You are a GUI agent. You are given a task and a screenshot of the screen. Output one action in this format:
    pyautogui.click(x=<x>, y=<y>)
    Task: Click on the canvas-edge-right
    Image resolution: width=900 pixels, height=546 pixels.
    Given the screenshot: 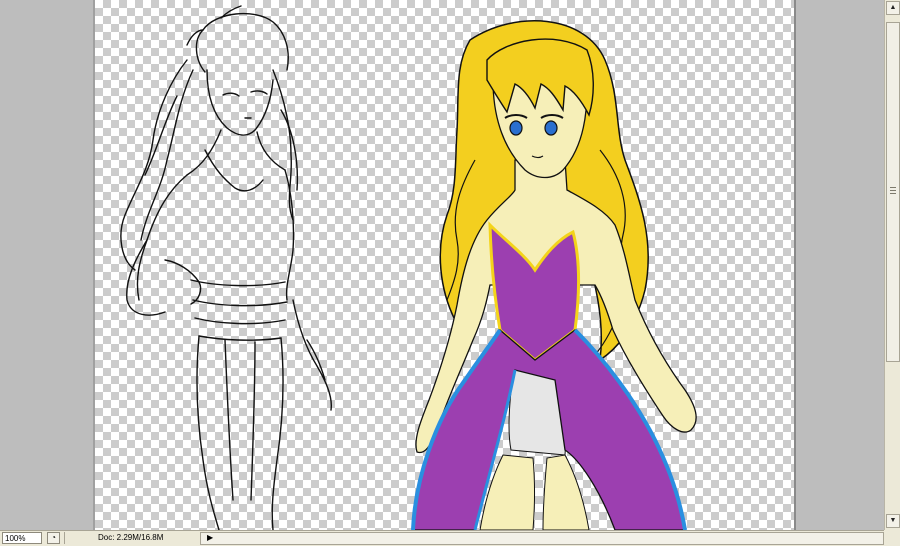 What is the action you would take?
    pyautogui.click(x=795, y=265)
    